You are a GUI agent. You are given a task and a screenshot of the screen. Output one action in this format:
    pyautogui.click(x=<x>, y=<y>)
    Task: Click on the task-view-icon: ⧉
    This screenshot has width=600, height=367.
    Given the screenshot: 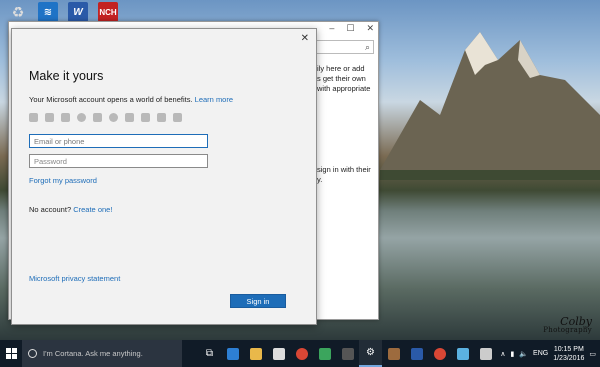 What is the action you would take?
    pyautogui.click(x=209, y=353)
    